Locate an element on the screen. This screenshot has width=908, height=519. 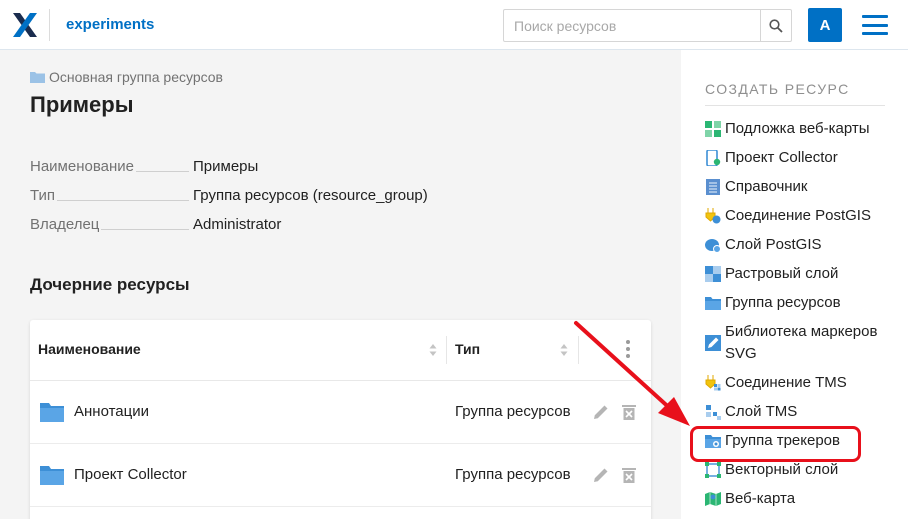
vector-layer-icon is located at coordinates (713, 469).